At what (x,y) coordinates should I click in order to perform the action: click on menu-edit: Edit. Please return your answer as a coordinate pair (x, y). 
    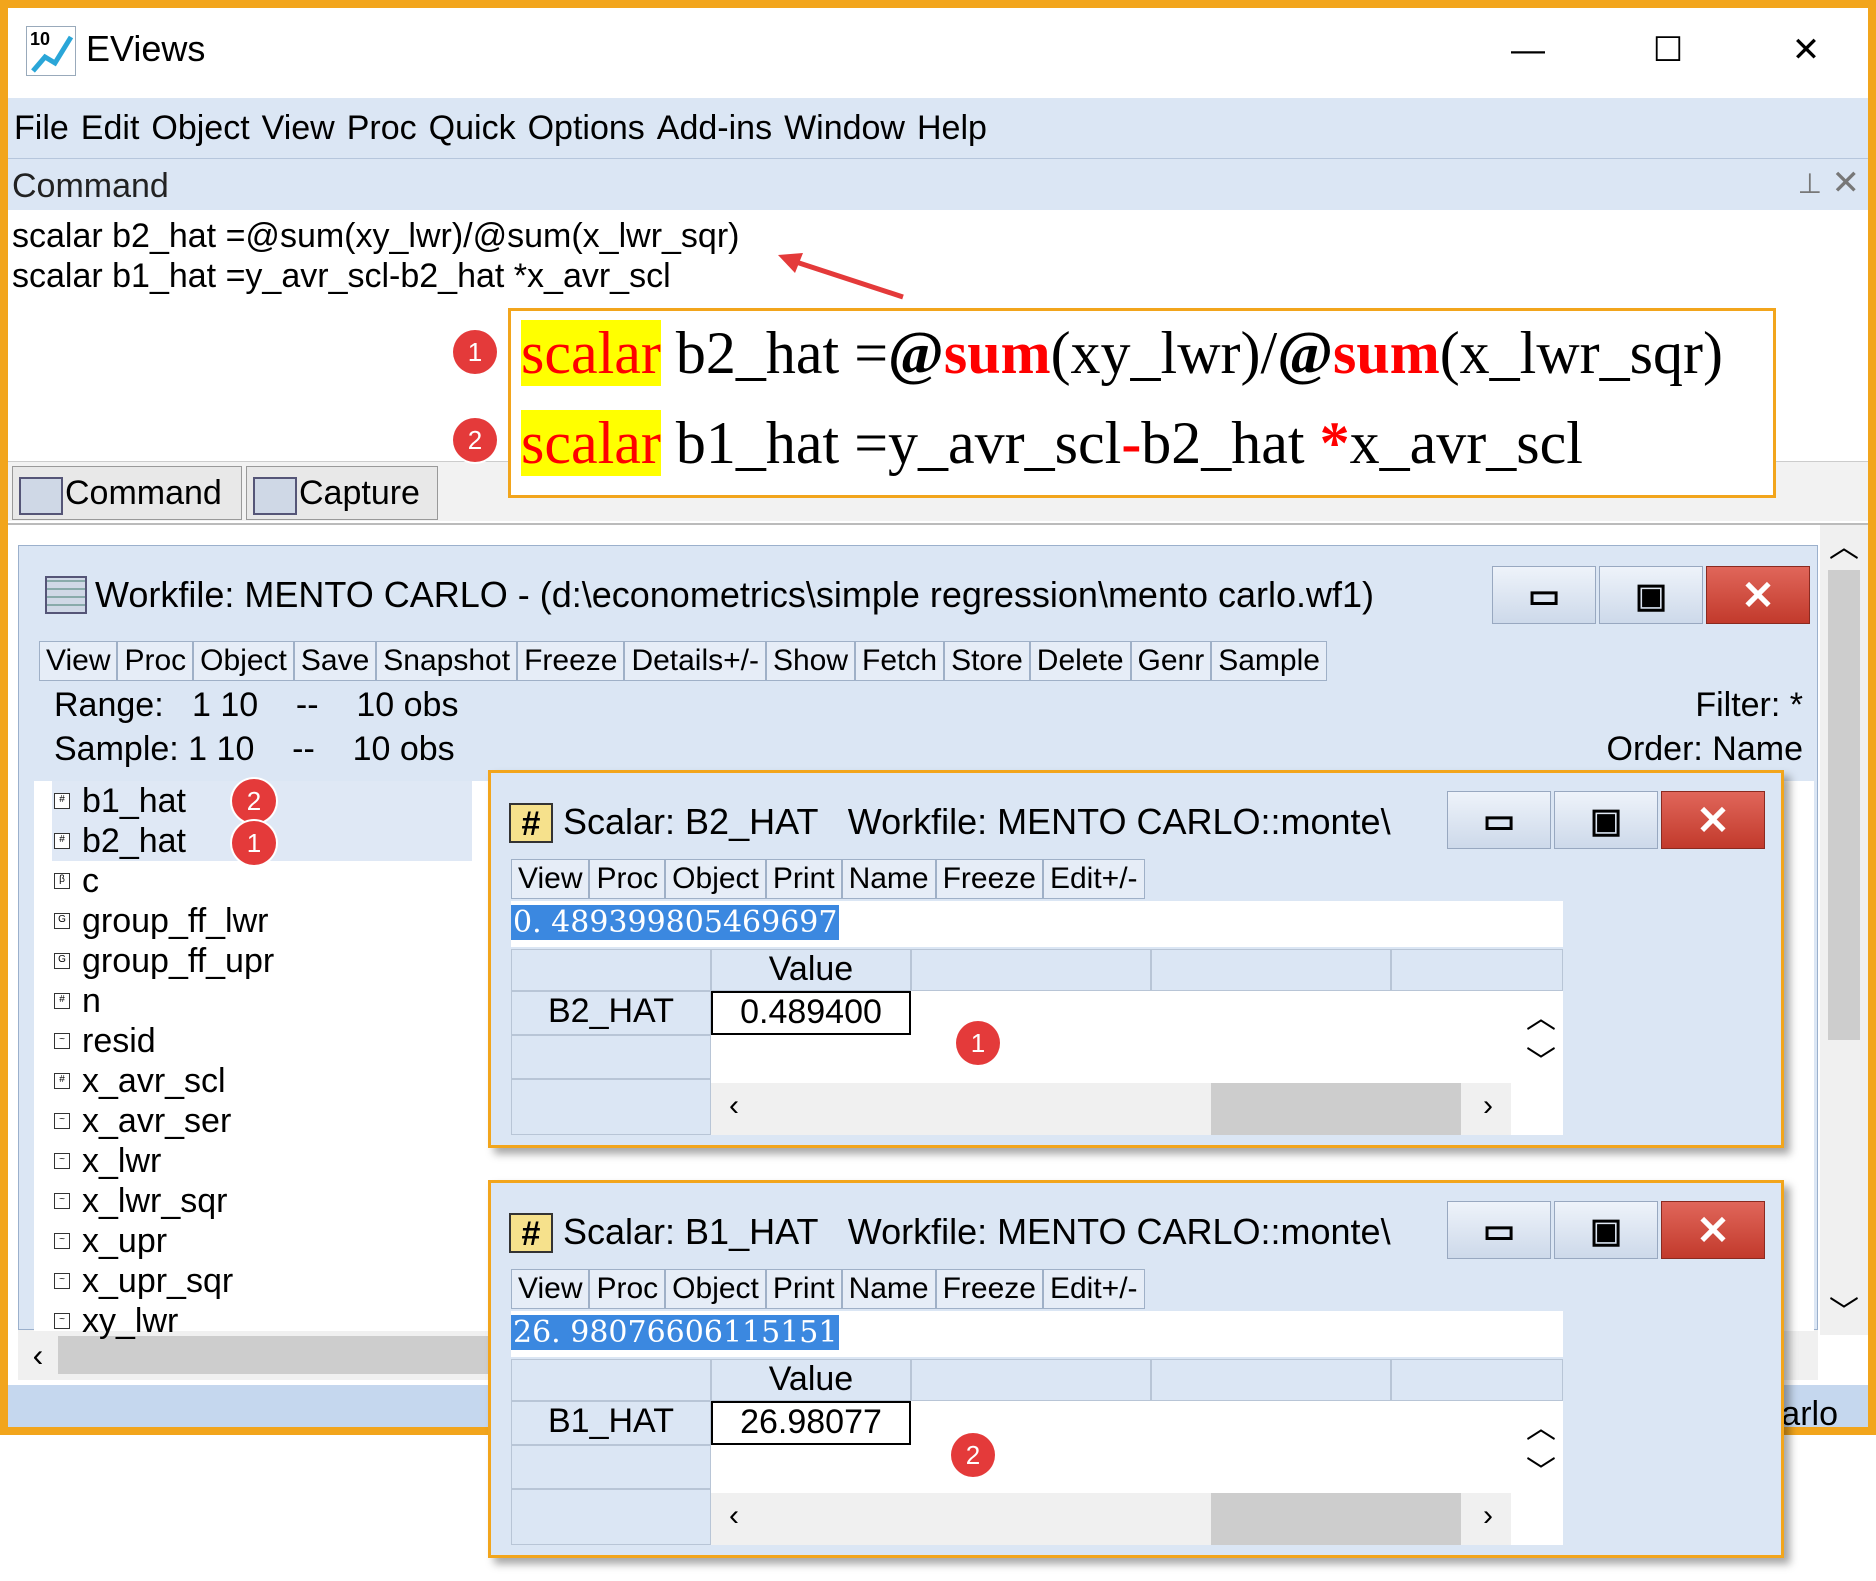
    Looking at the image, I should click on (110, 128).